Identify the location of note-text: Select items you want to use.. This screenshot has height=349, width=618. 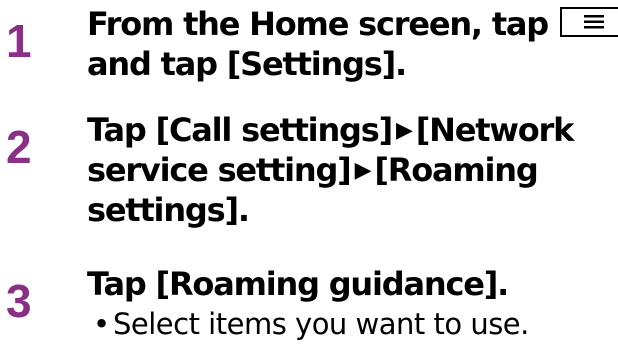
(321, 324).